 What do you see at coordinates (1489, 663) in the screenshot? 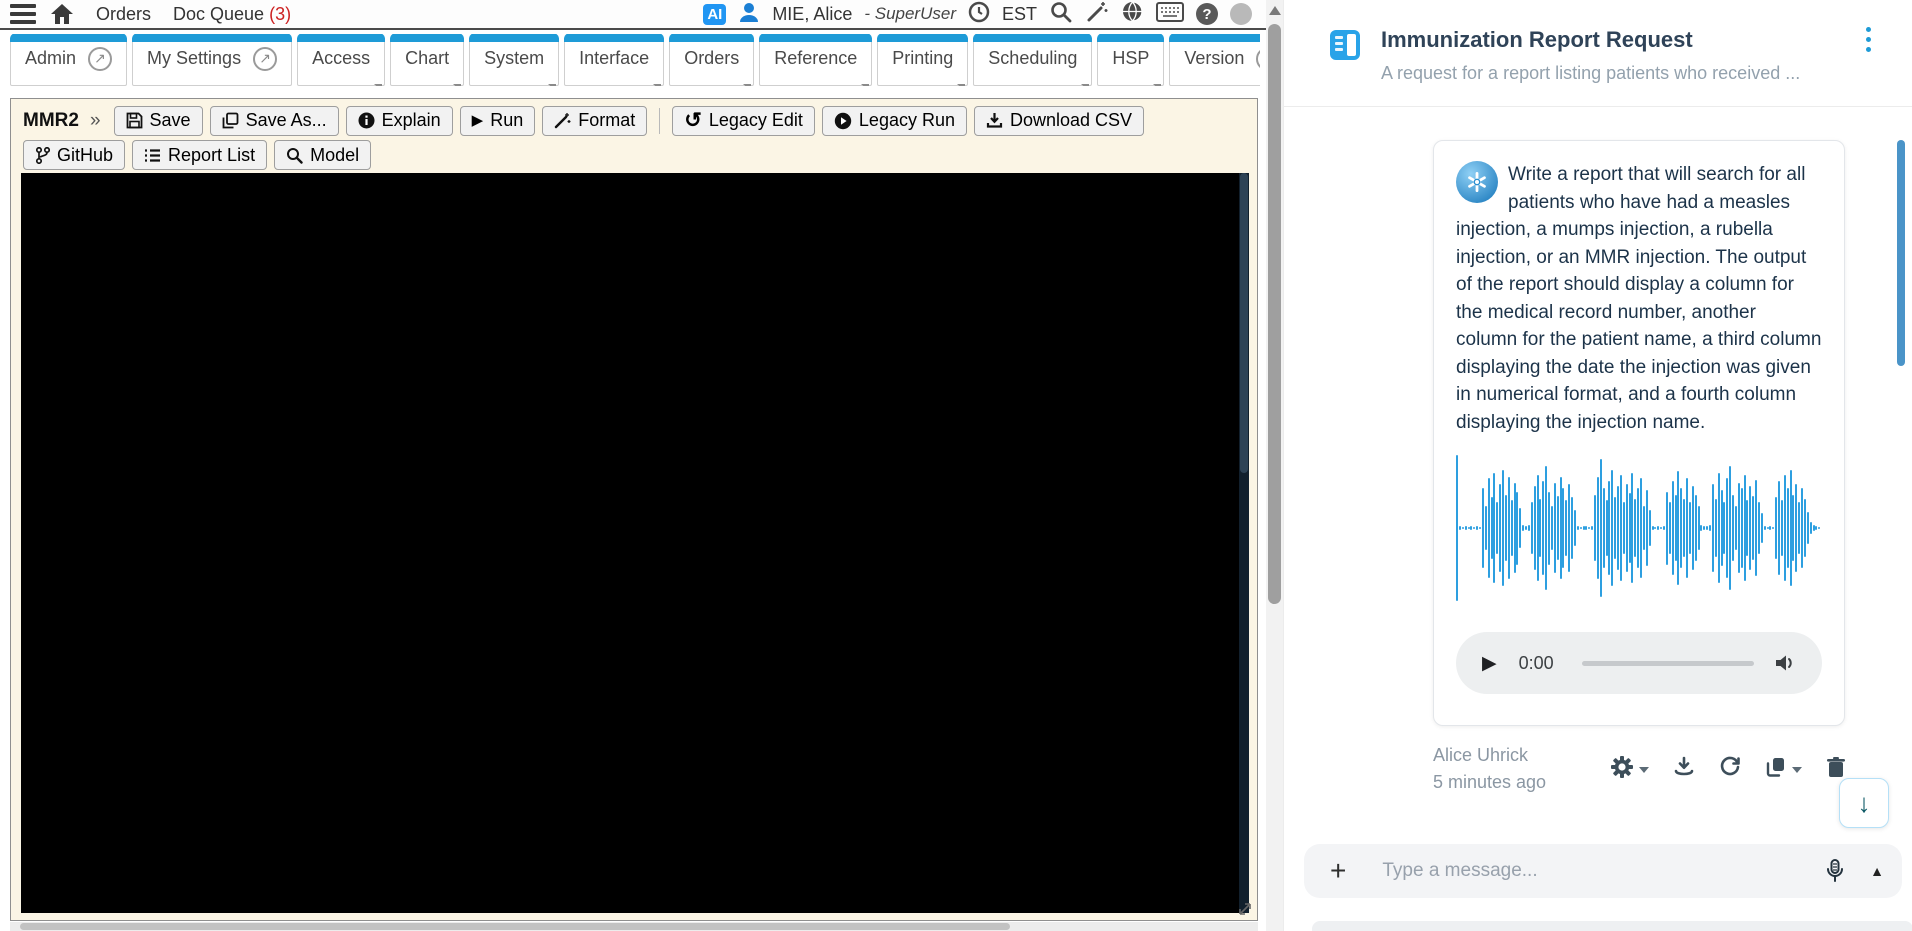
I see `play-button: ▶` at bounding box center [1489, 663].